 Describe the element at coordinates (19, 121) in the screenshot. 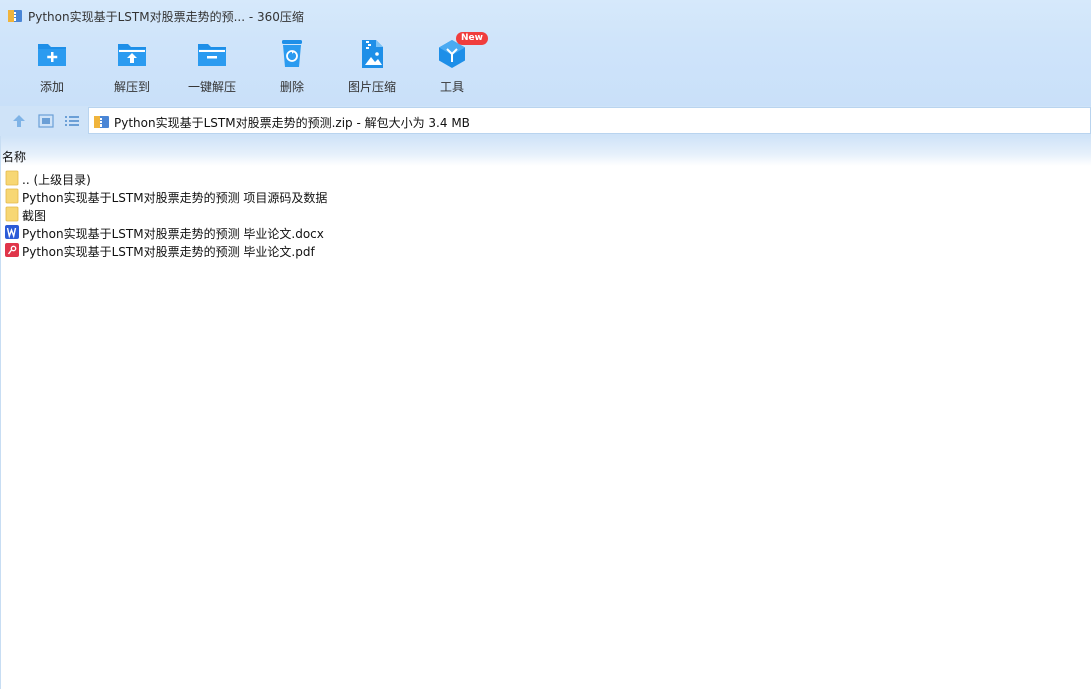

I see `arrow-up-icon` at that location.